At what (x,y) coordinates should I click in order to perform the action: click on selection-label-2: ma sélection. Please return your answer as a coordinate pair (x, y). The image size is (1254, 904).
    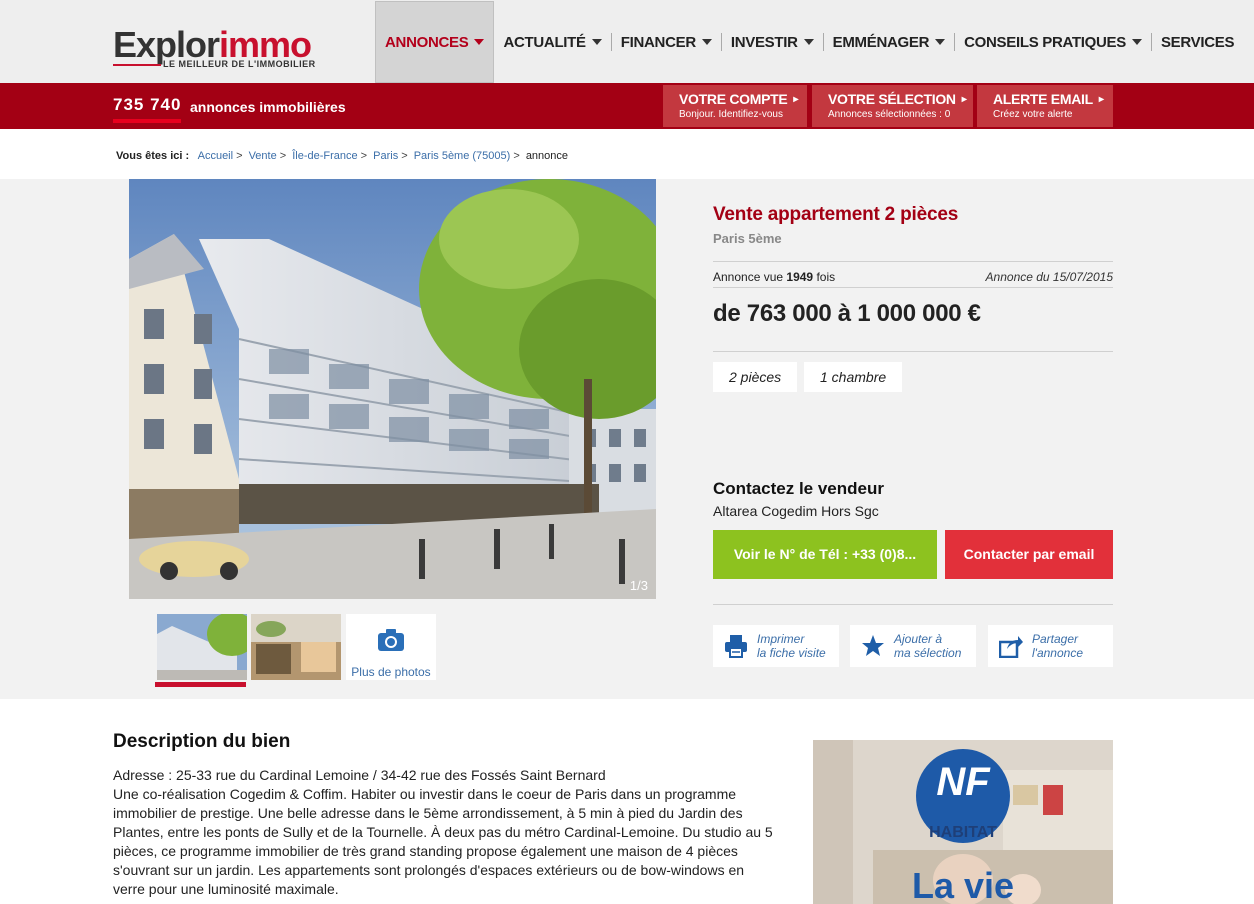
    Looking at the image, I should click on (928, 653).